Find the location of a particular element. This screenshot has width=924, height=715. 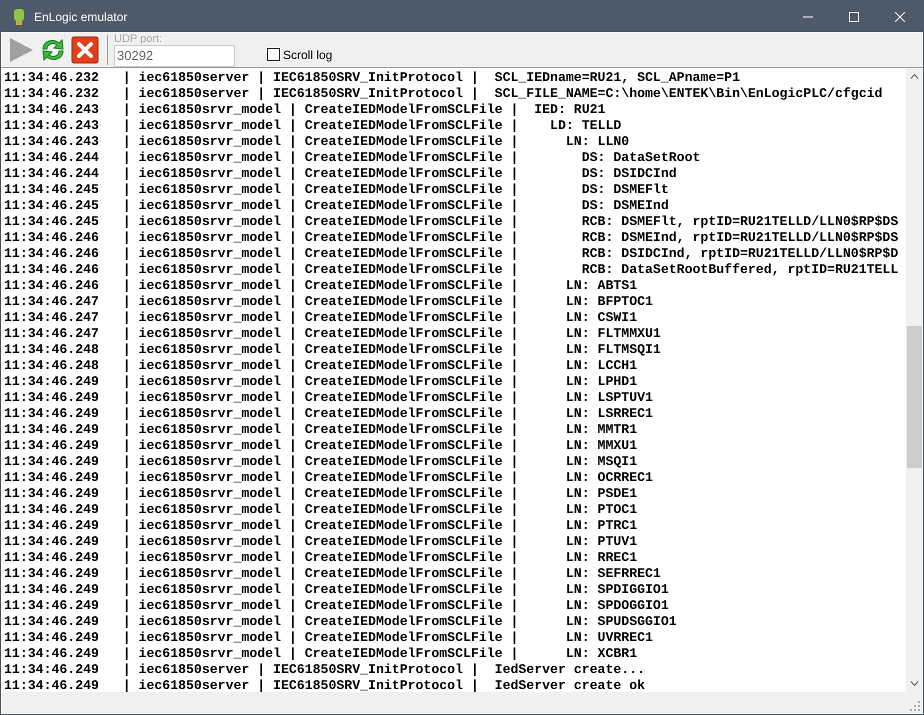

log-line: 11:34:46.249 | iec61850srvr_model | CreateIEDModelFromSCLFile | LN: SEFRREC1 is located at coordinates (332, 574).